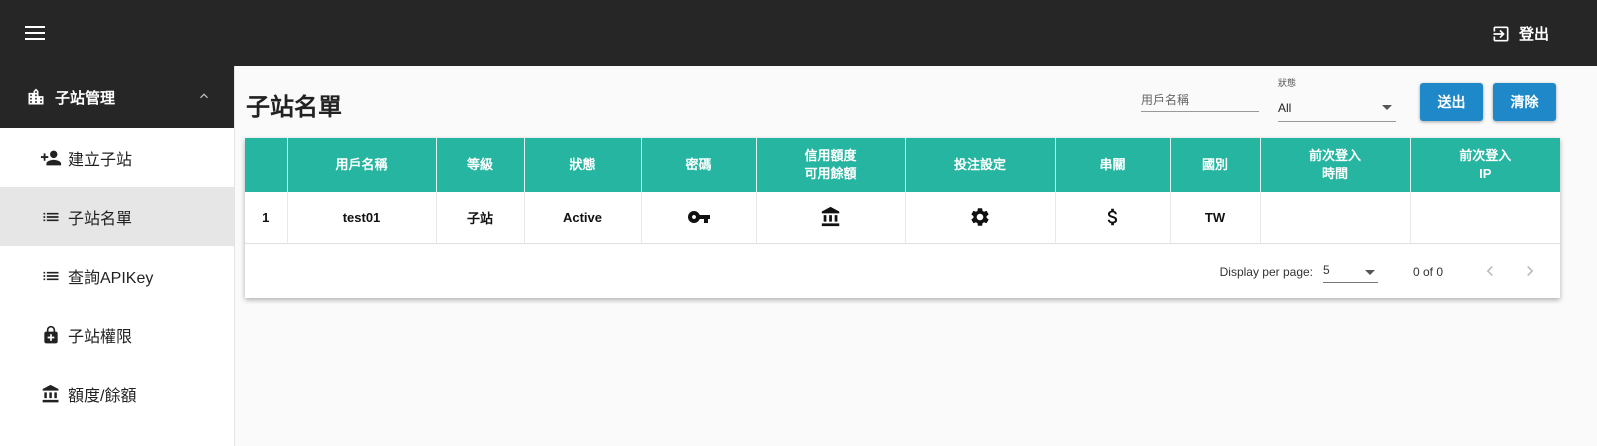 This screenshot has width=1597, height=446. Describe the element at coordinates (51, 335) in the screenshot. I see `lock-icon` at that location.